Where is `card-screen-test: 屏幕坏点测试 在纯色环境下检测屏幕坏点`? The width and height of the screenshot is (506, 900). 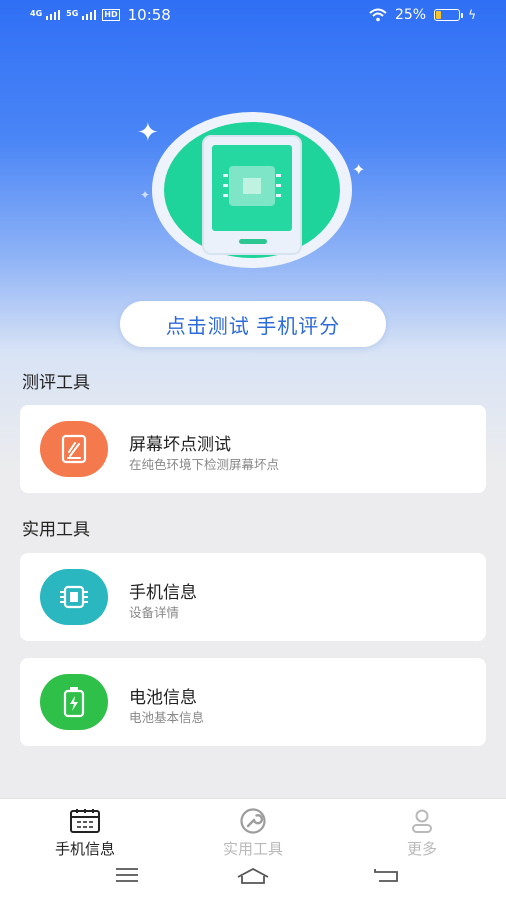
card-screen-test: 屏幕坏点测试 在纯色环境下检测屏幕坏点 is located at coordinates (253, 449).